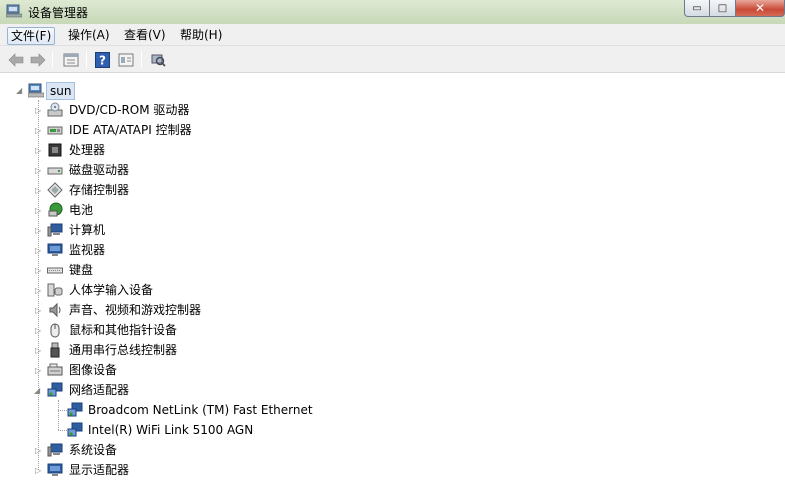  Describe the element at coordinates (200, 310) in the screenshot. I see `tree-item: ▷ 声音、视频和游戏控制器` at that location.